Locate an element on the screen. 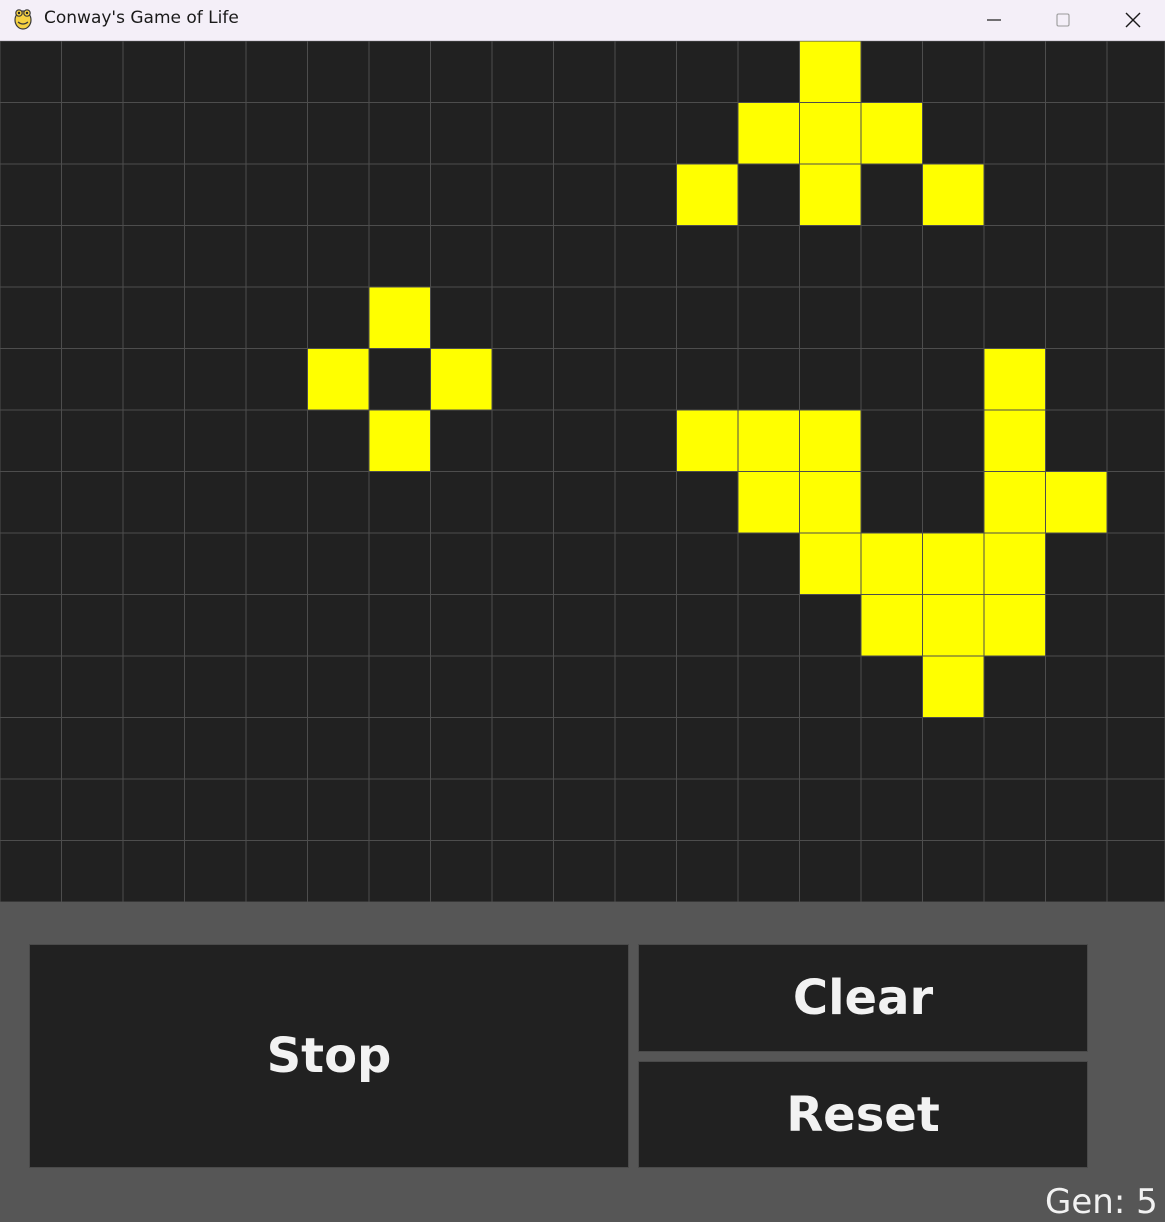 The height and width of the screenshot is (1222, 1165). clear-button: Clear is located at coordinates (863, 998).